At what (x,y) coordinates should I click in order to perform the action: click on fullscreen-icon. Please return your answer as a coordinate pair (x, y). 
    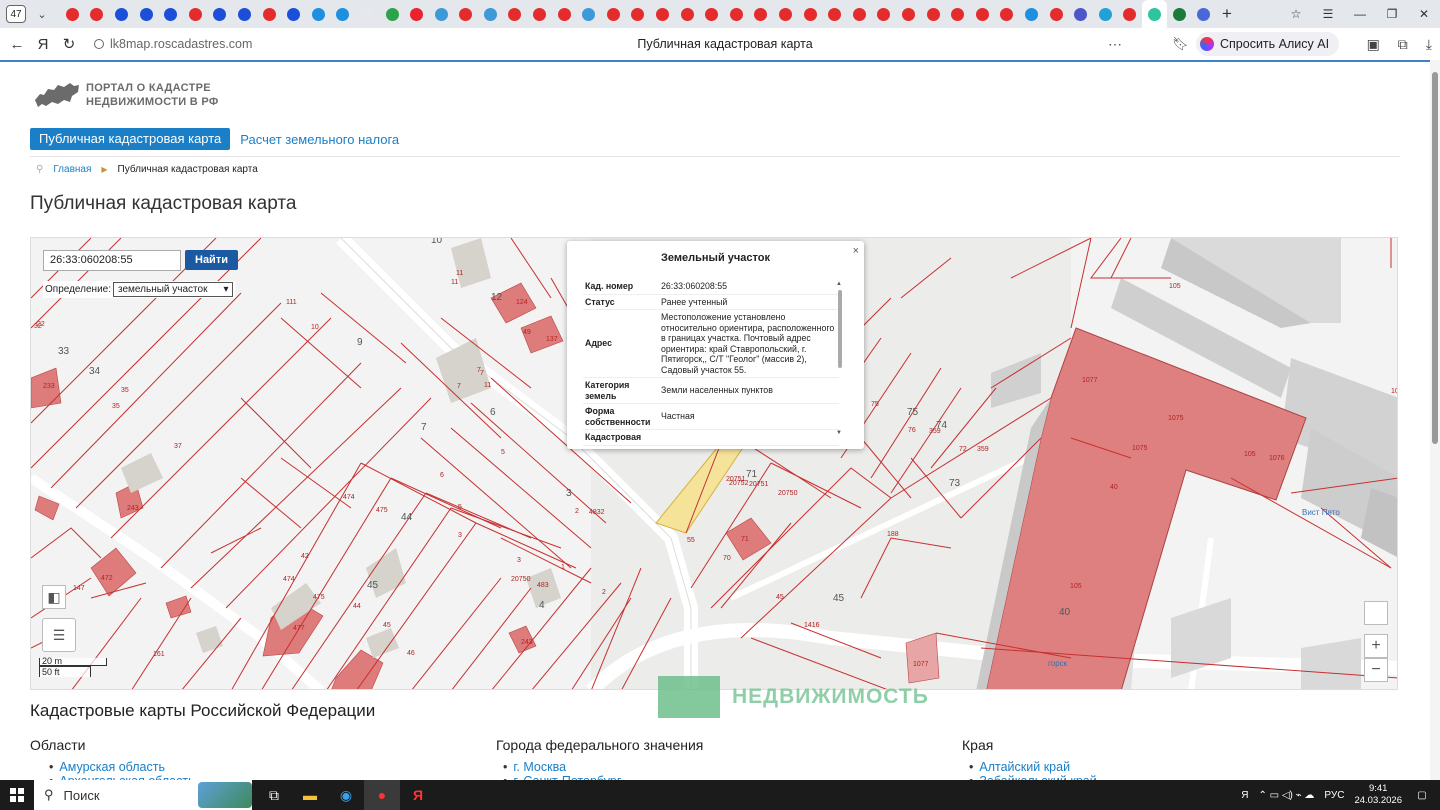
    Looking at the image, I should click on (1376, 613).